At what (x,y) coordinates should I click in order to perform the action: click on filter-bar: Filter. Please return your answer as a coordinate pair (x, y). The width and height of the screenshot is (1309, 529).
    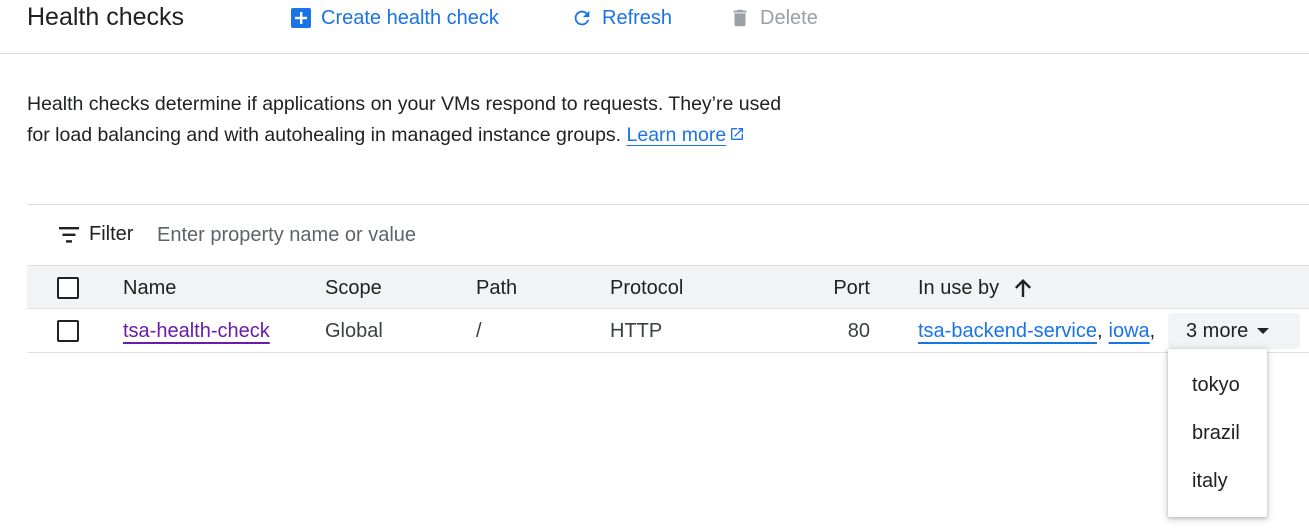
    Looking at the image, I should click on (668, 234).